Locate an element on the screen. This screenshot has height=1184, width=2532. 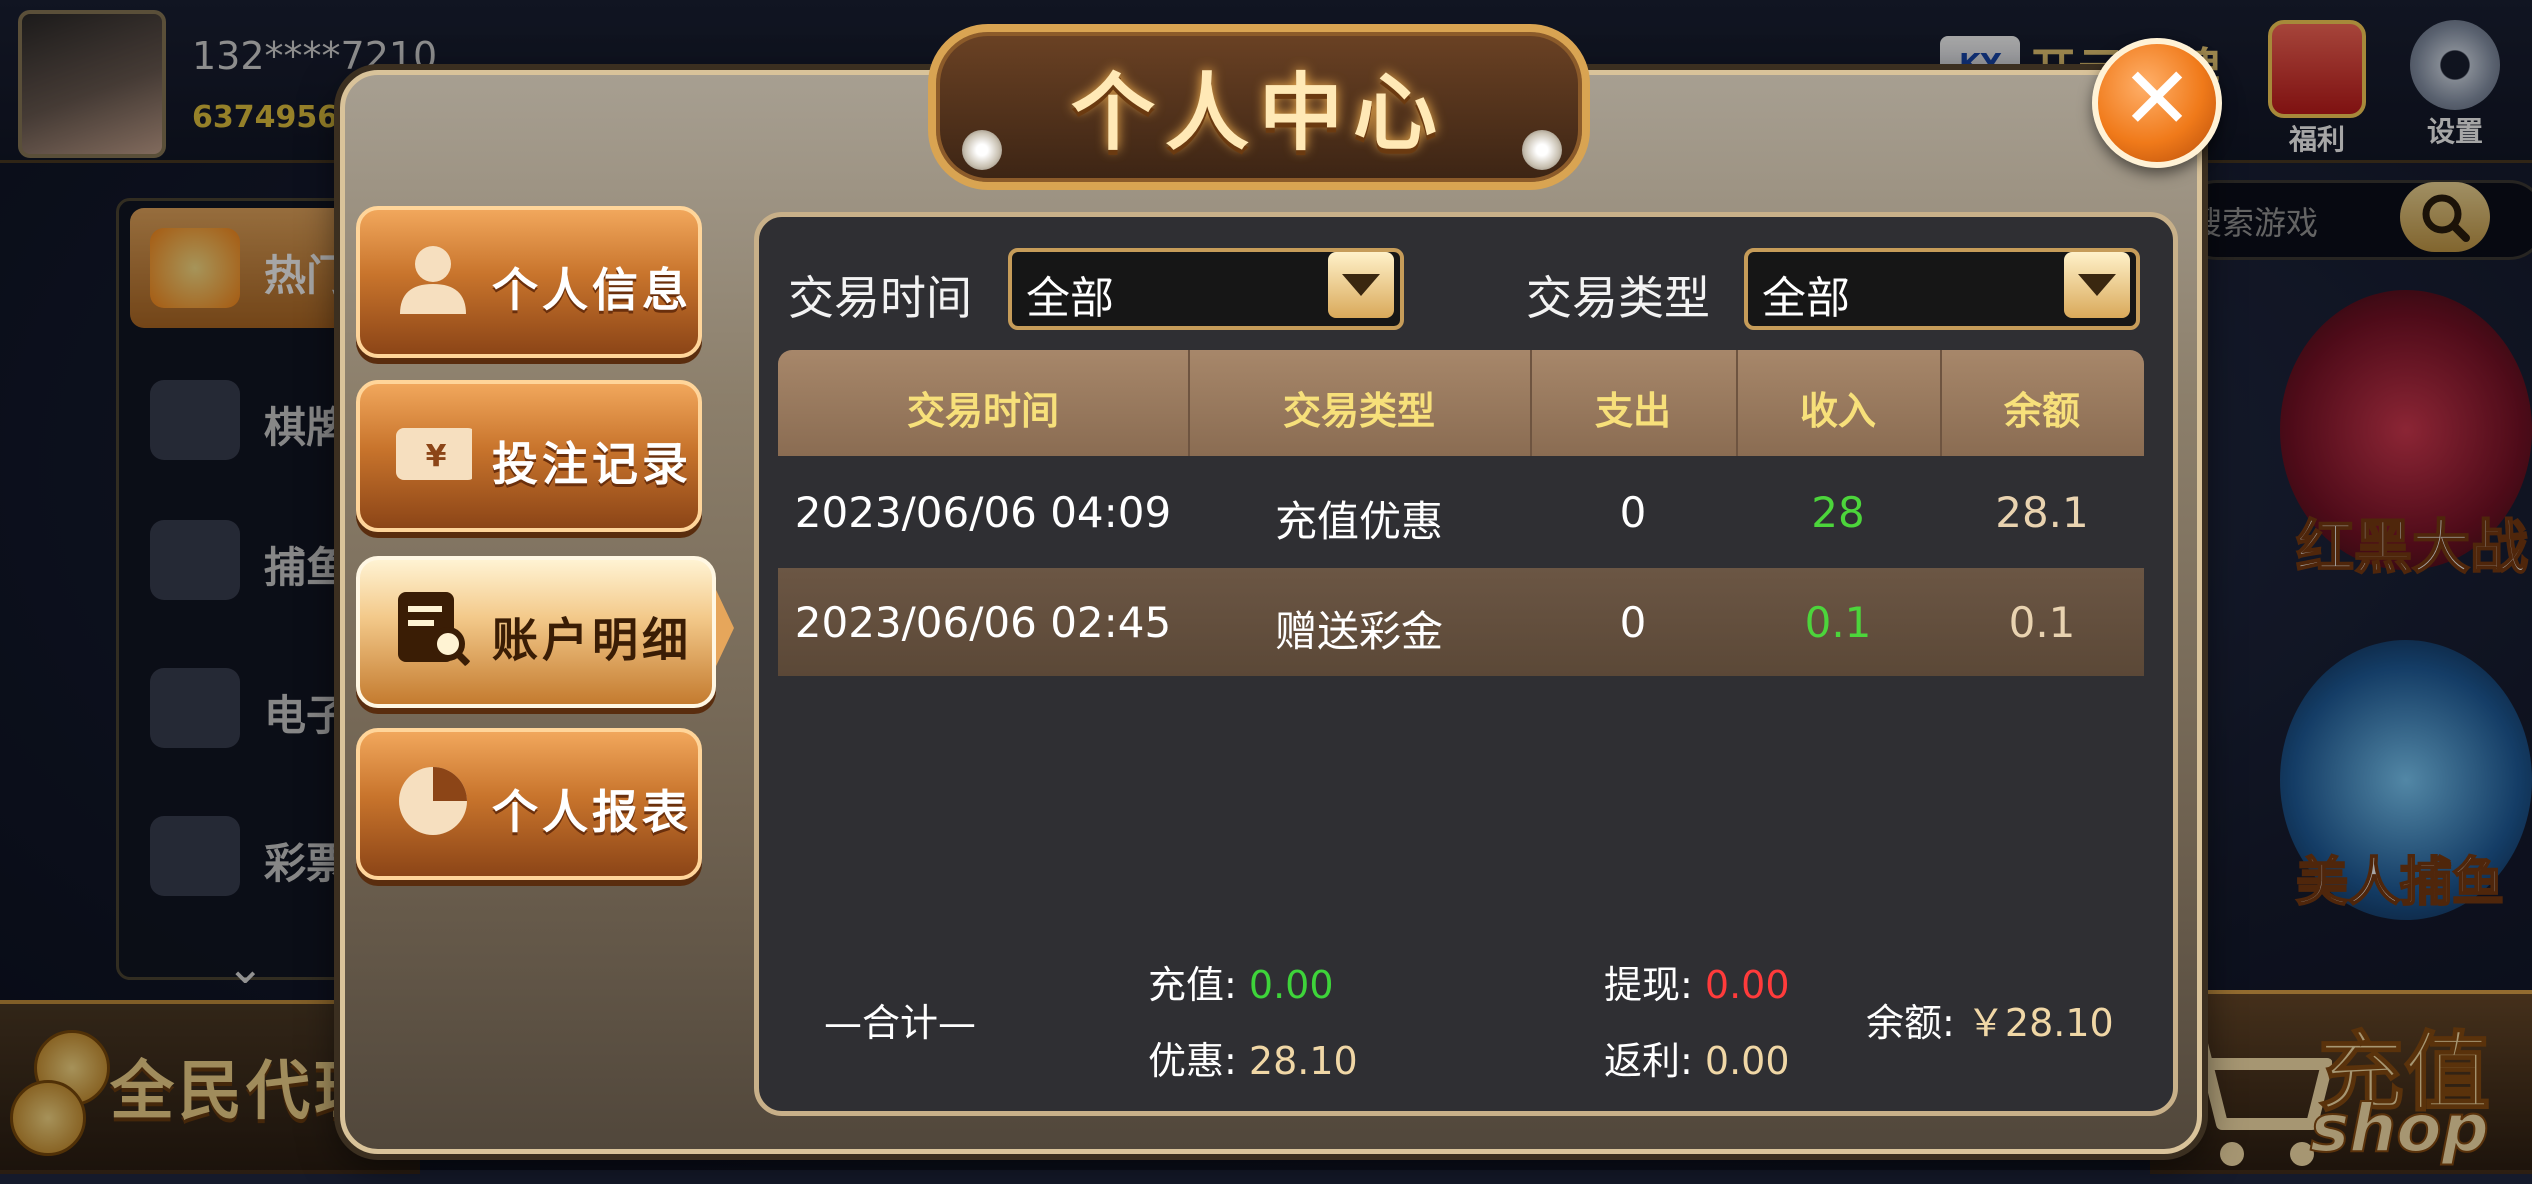
cell-balance: 28.1 is located at coordinates (2042, 512).